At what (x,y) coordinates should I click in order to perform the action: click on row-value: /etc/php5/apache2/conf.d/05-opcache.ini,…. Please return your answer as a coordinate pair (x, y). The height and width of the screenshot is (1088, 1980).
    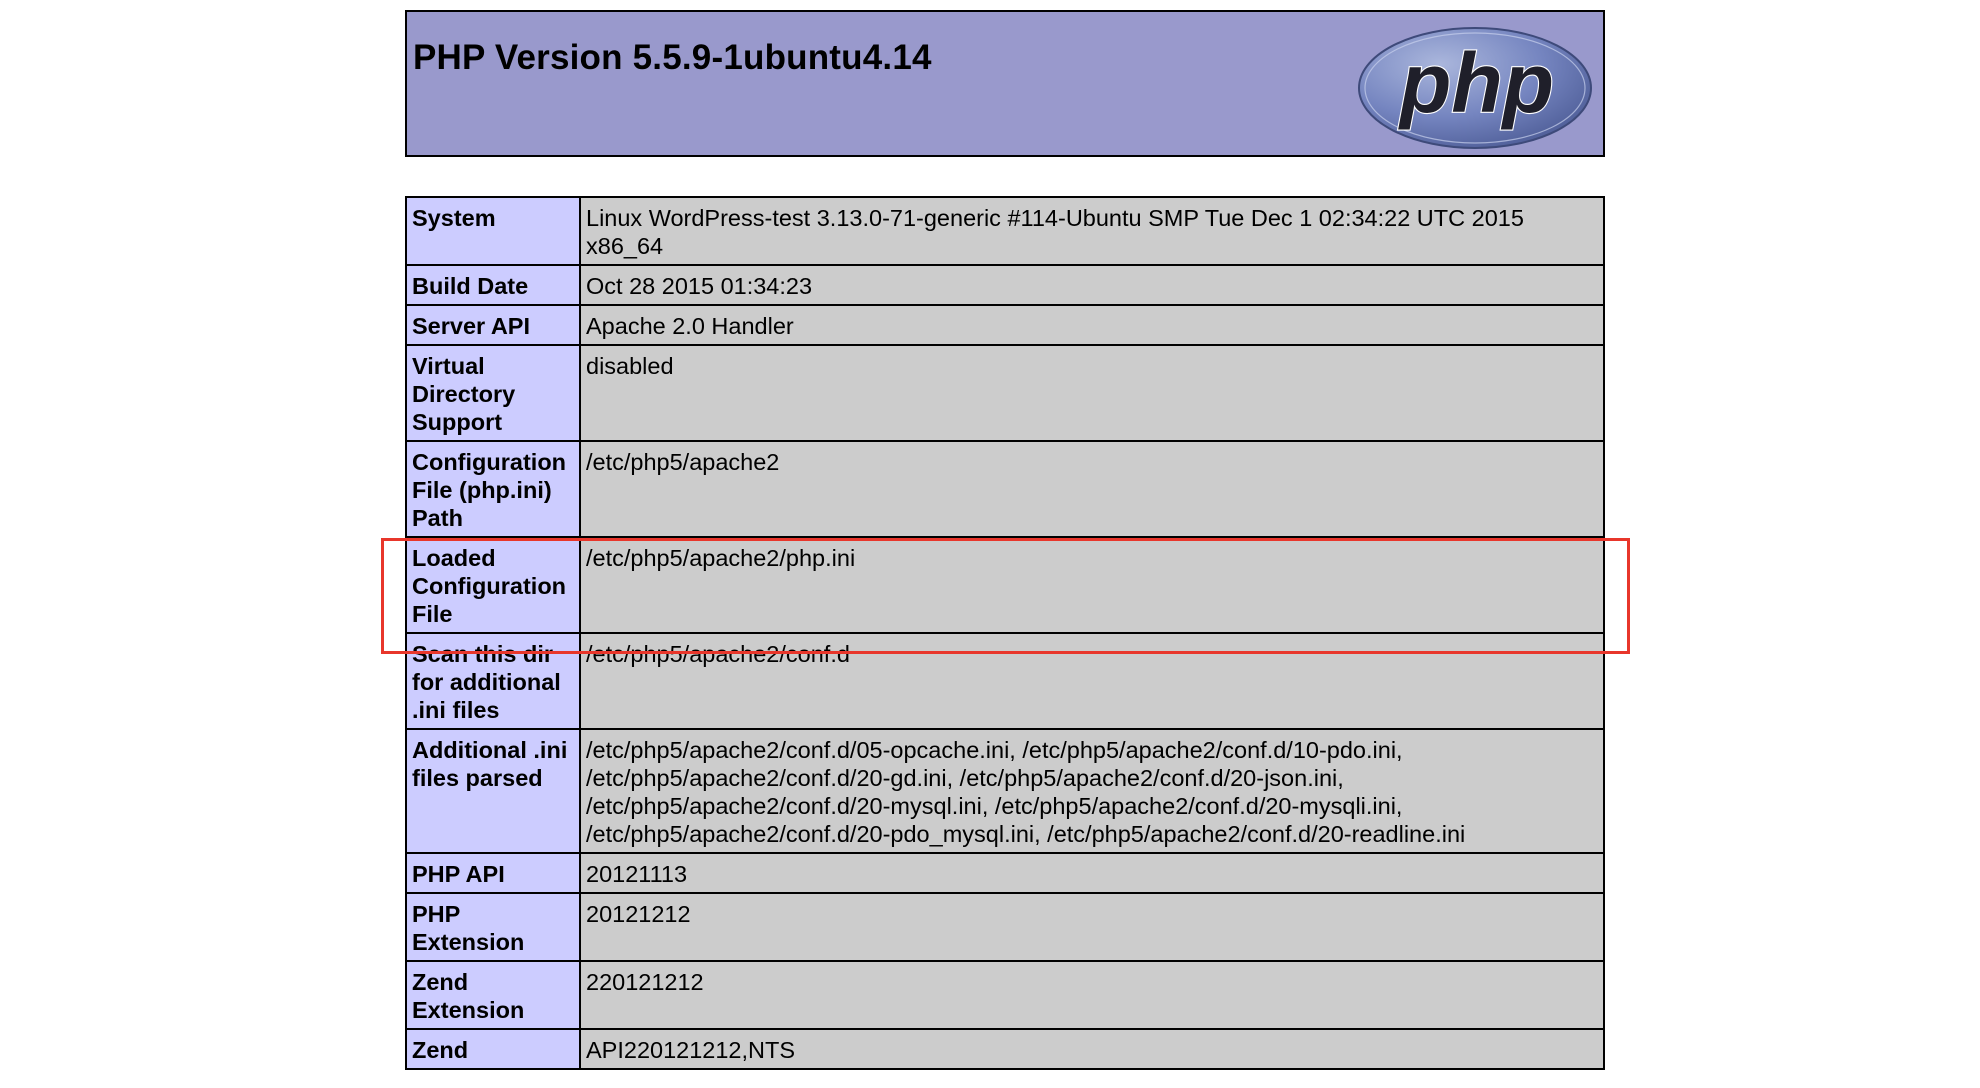
    Looking at the image, I should click on (1092, 791).